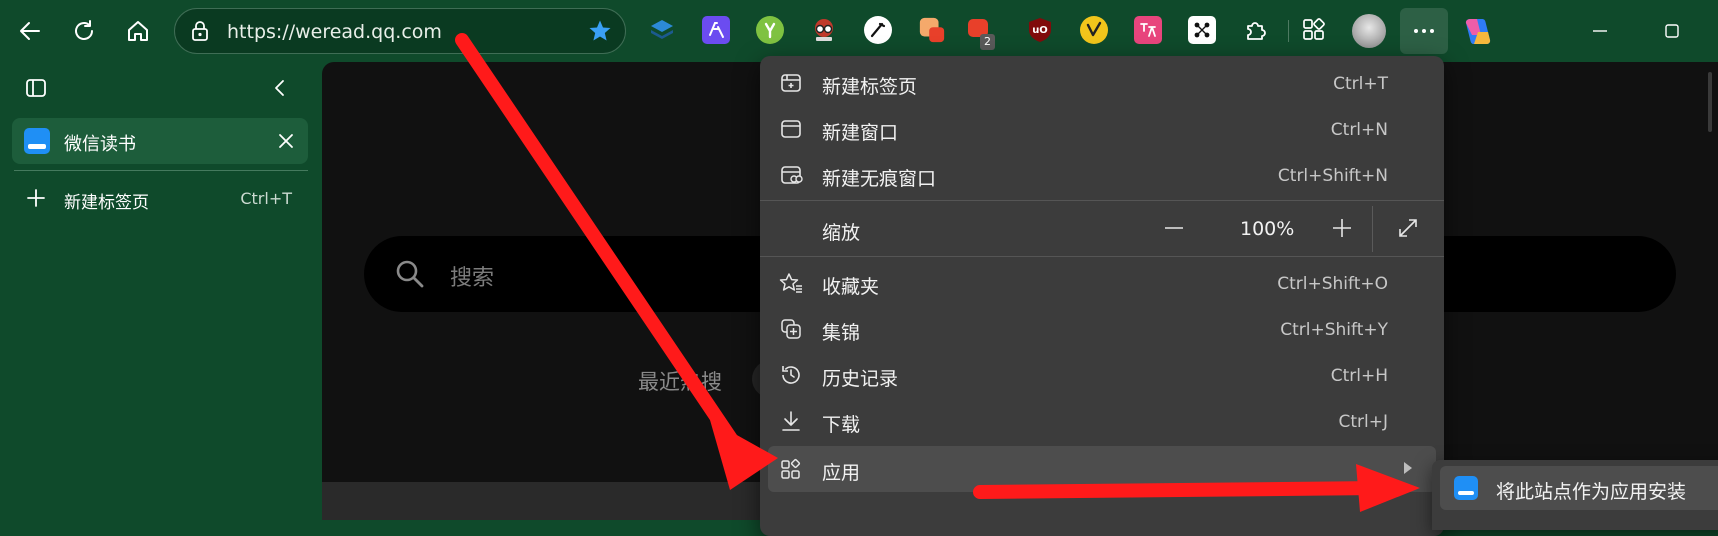 The height and width of the screenshot is (536, 1718). What do you see at coordinates (410, 276) in the screenshot?
I see `search-icon` at bounding box center [410, 276].